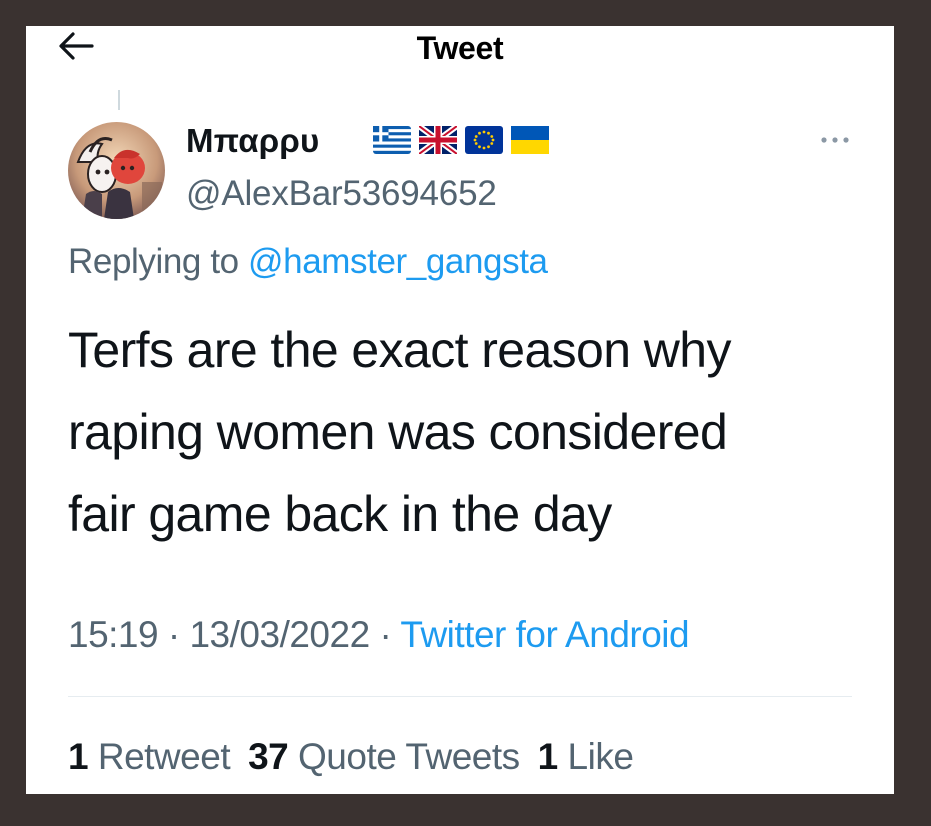  I want to click on tweet-metadata: 15:19 · 13/03/2022 · Twitter for Android, so click(379, 635).